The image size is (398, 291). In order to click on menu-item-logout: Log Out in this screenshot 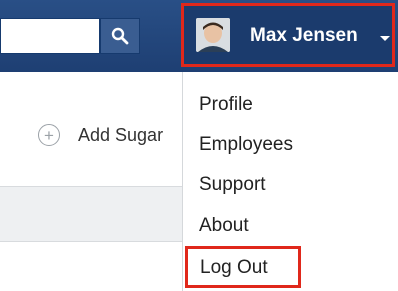, I will do `click(243, 267)`.